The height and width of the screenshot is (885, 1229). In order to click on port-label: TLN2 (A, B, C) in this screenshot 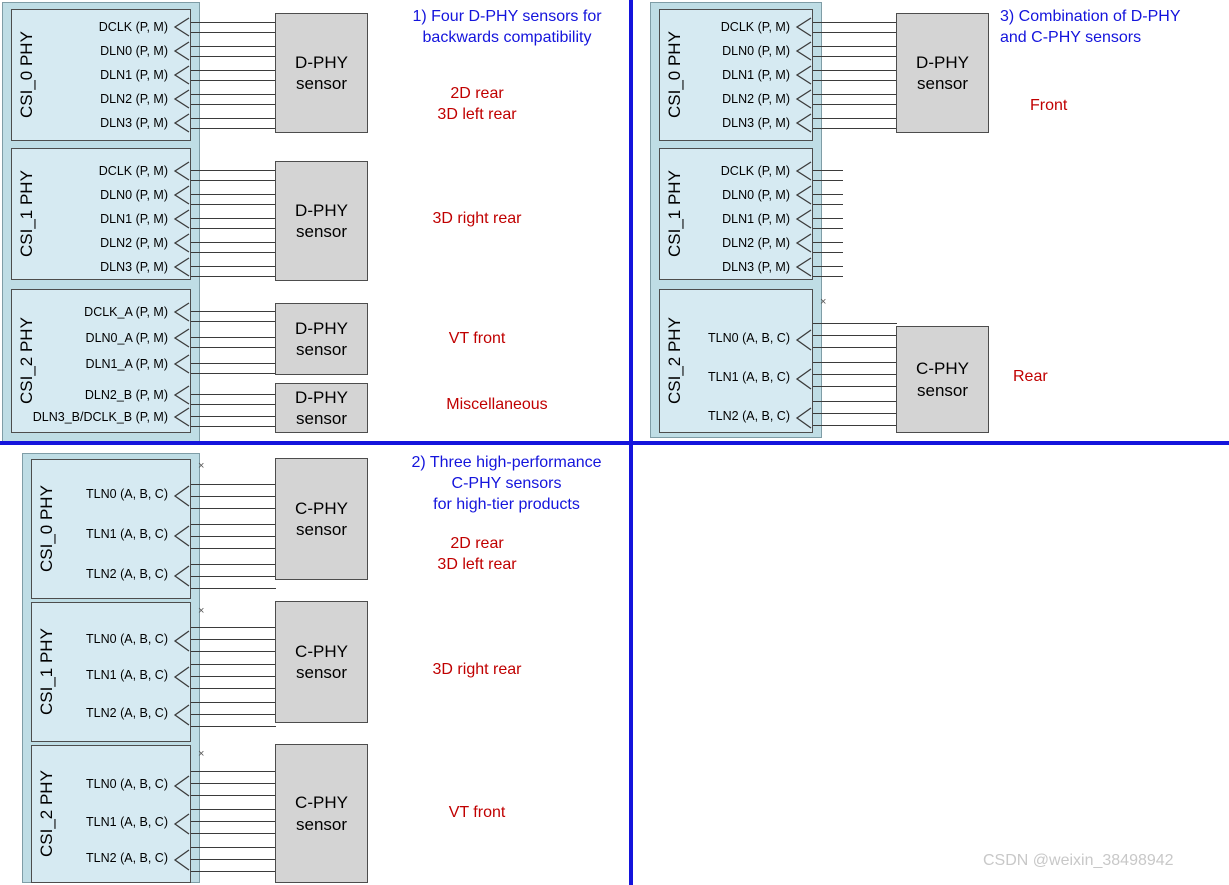, I will do `click(127, 712)`.